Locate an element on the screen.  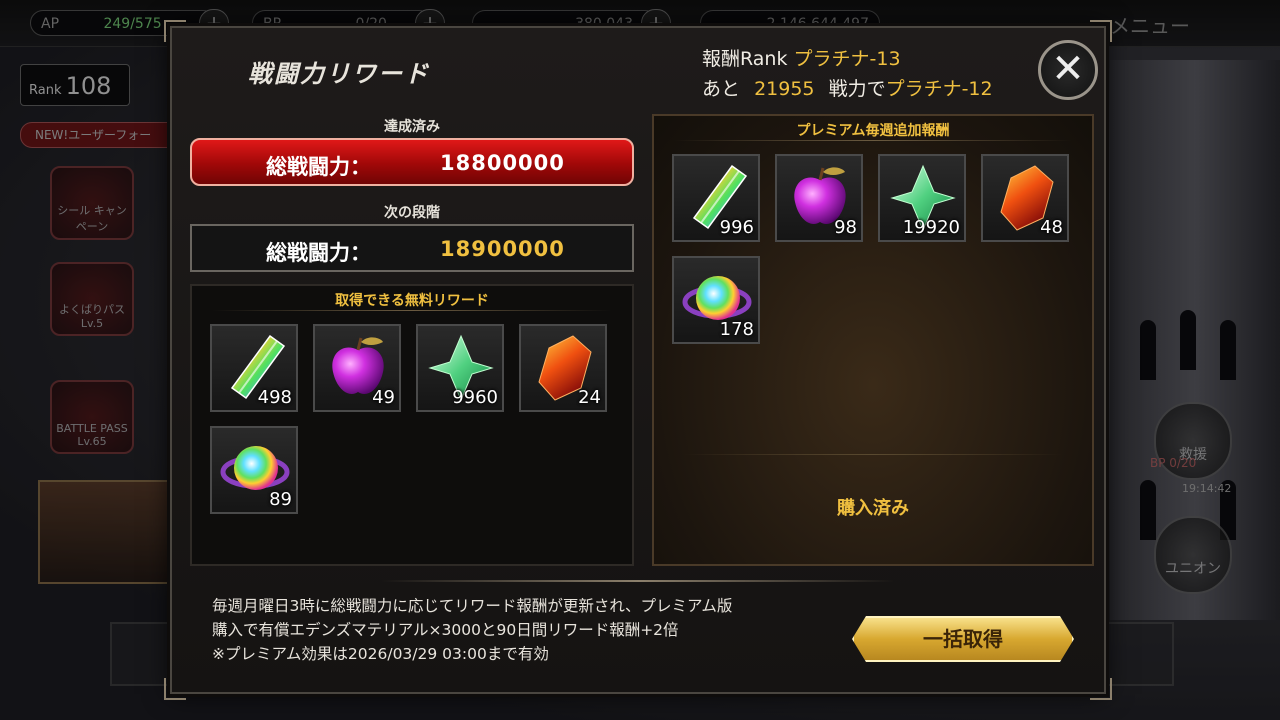
note-line: 毎週月曜日3時に総戦闘力に応じてリワード報酬が更新され、プレミアム版 is located at coordinates (472, 606).